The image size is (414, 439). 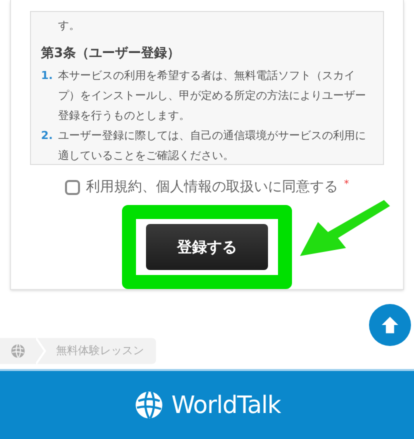 What do you see at coordinates (111, 54) in the screenshot?
I see `article-heading: 第3条（ユーザー登録）` at bounding box center [111, 54].